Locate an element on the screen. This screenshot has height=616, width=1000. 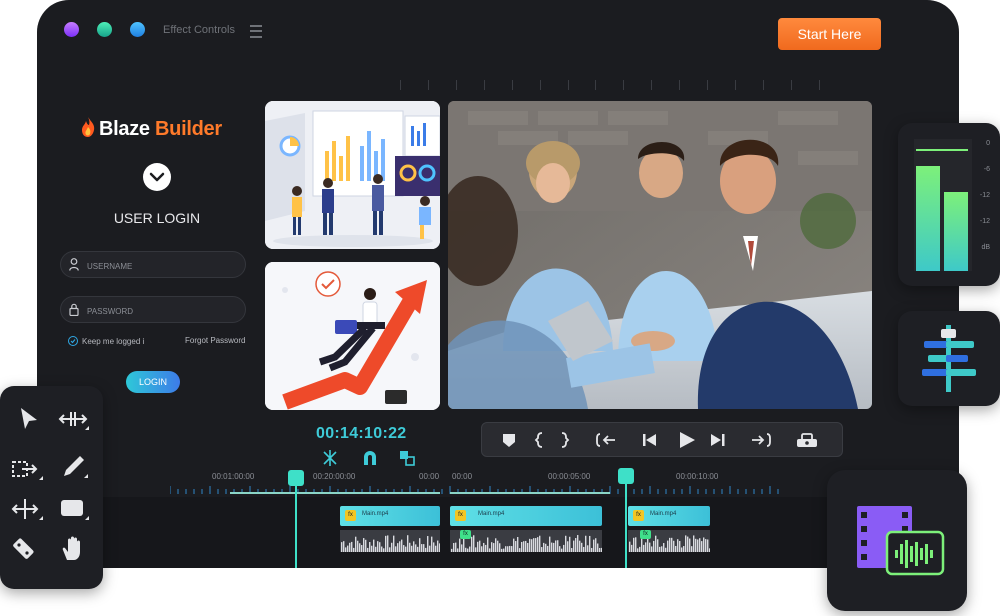
transport-controls is located at coordinates (662, 439).